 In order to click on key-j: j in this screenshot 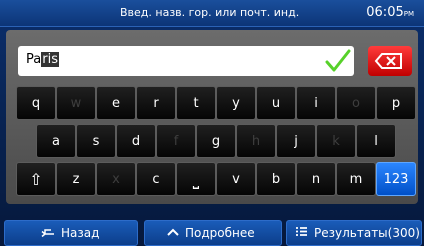, I will do `click(296, 141)`.